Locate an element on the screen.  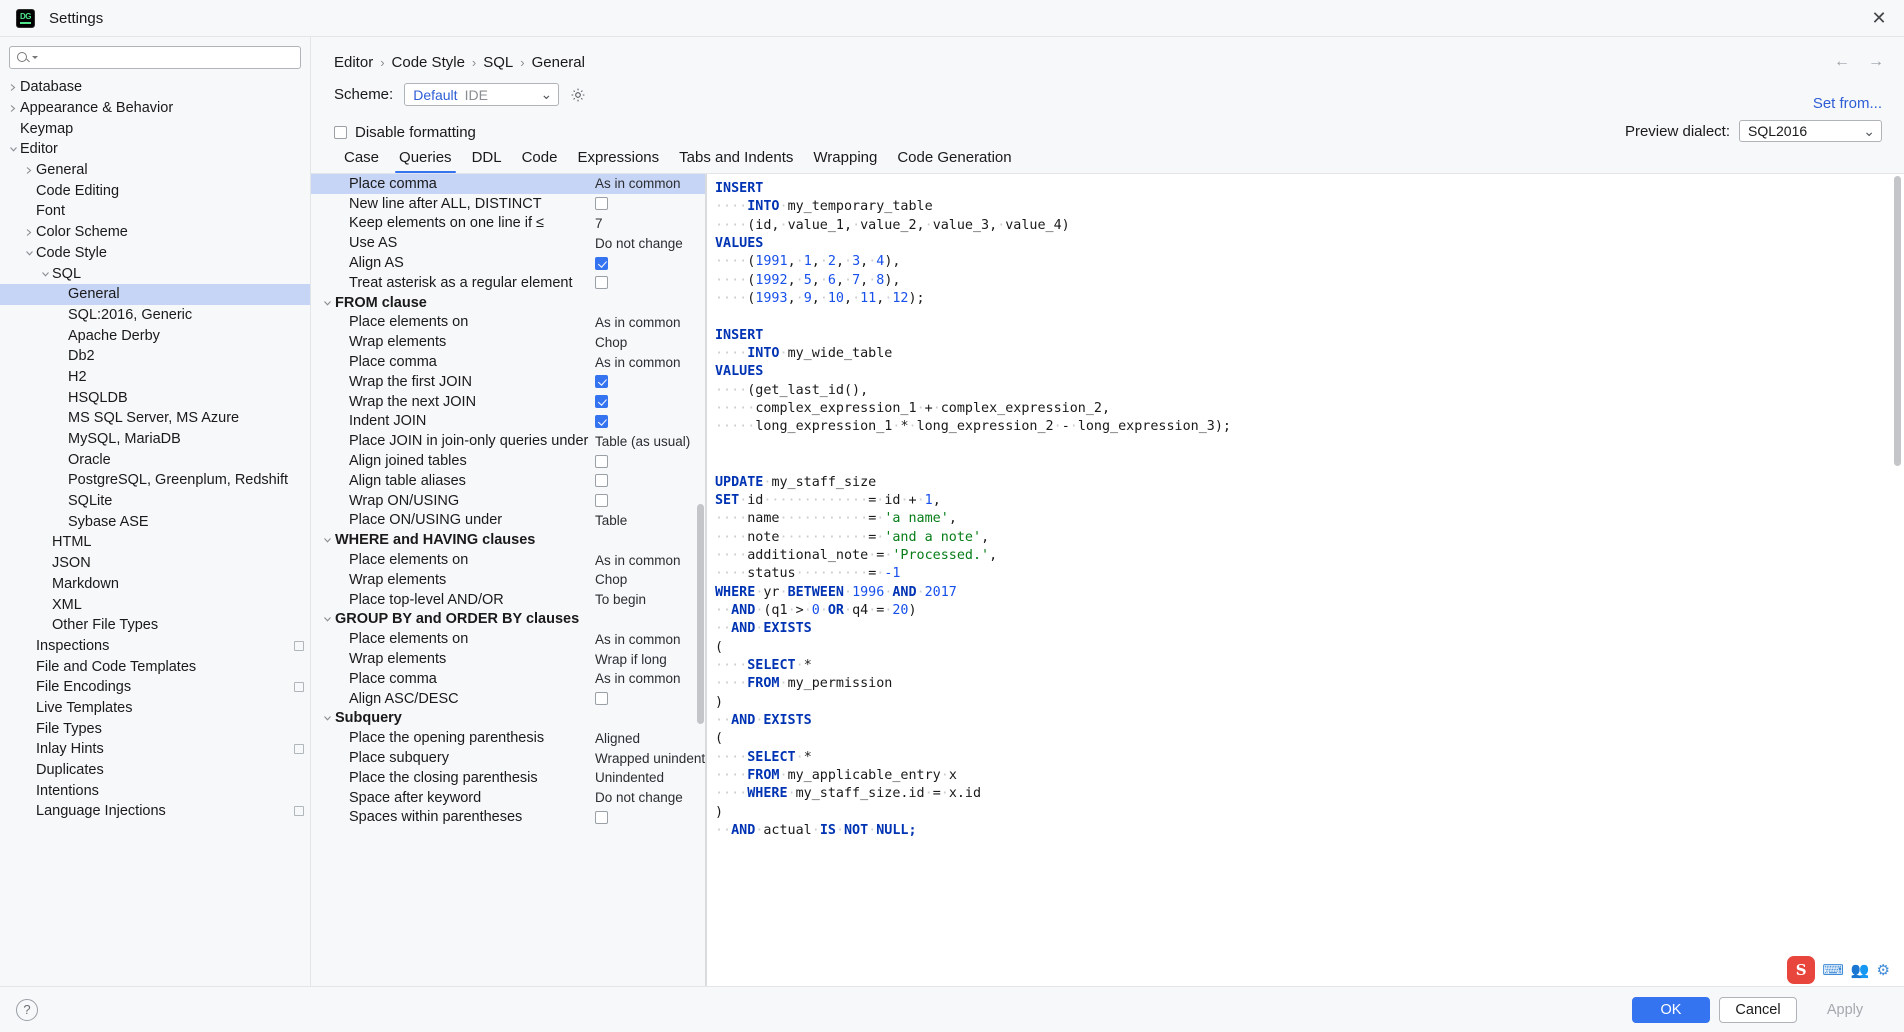
setting-row: Place subquery Wrapped unindented is located at coordinates (508, 758).